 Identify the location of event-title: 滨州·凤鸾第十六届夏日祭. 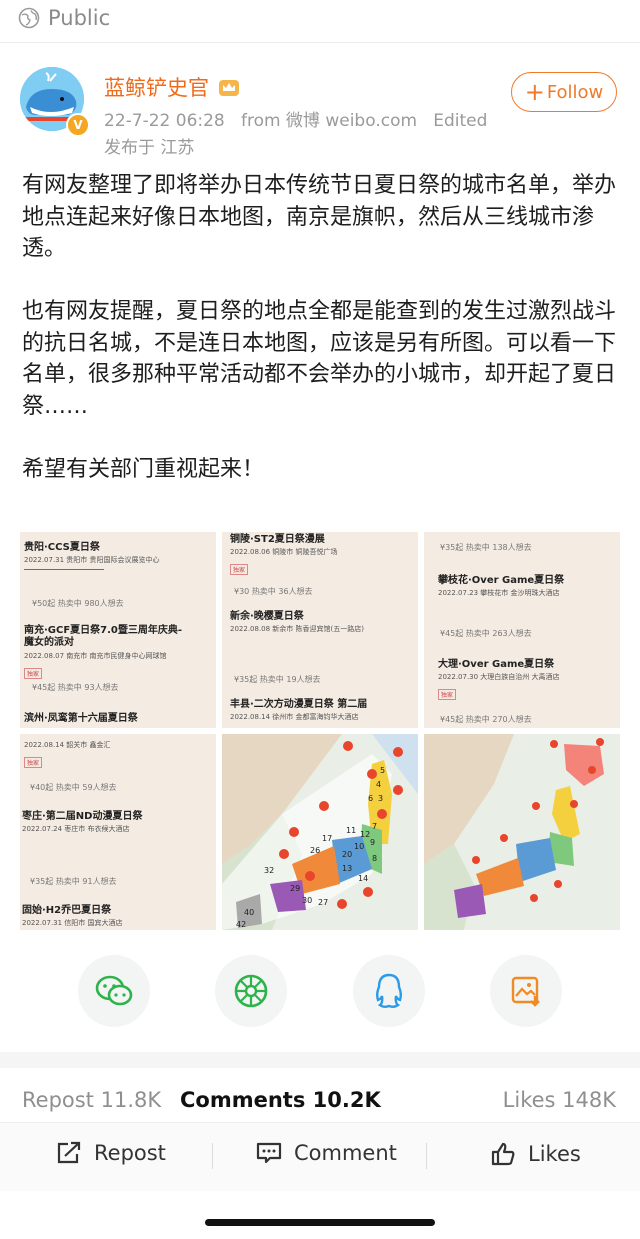
(81, 718).